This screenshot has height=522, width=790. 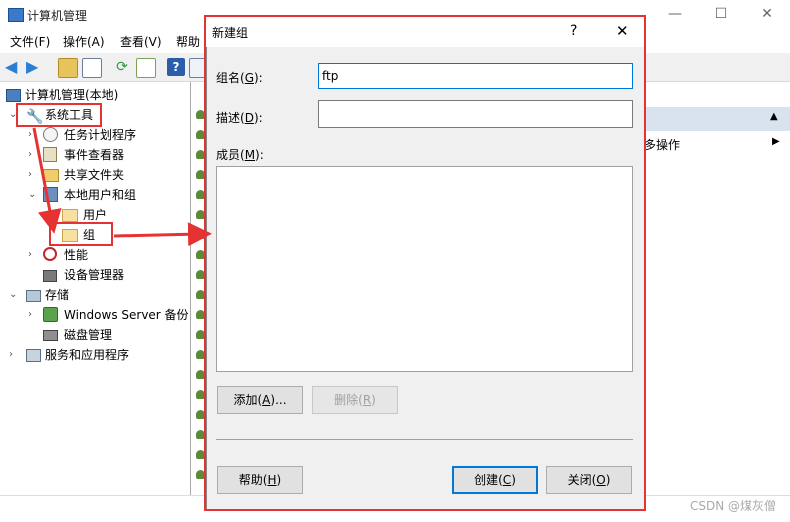 I want to click on annotation-arrows, so click(x=122, y=187).